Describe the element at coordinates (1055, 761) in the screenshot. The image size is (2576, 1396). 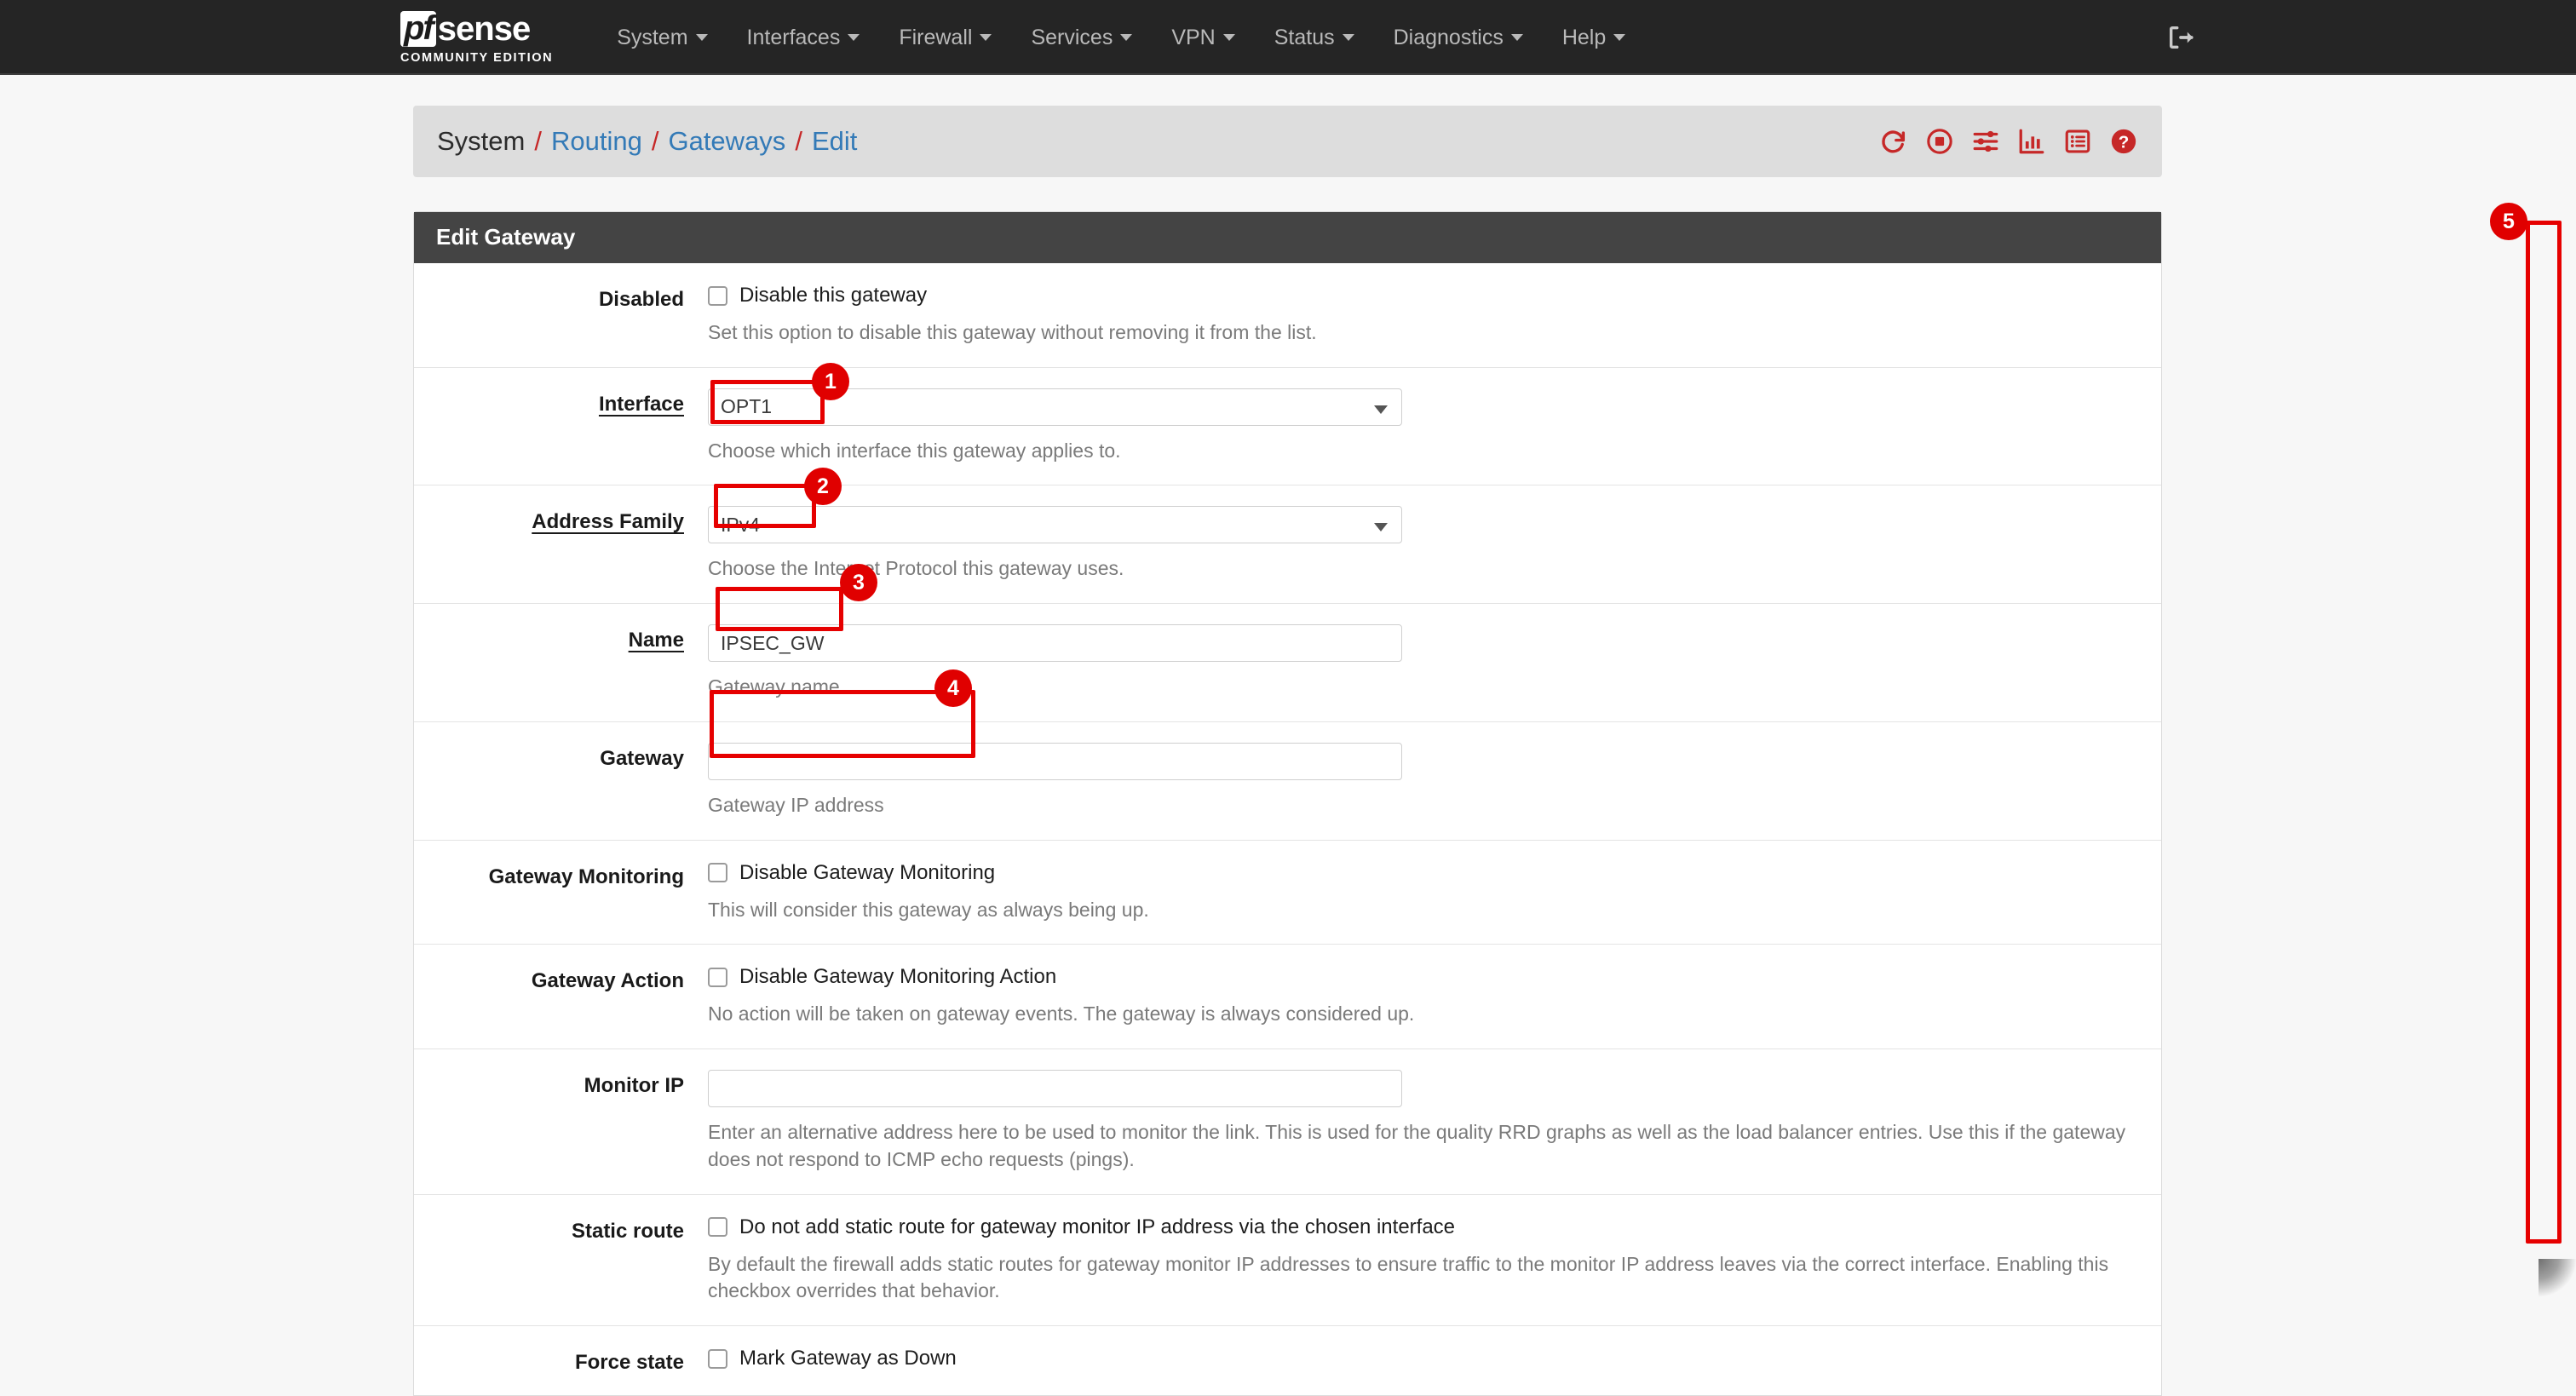
I see `gateway-input` at that location.